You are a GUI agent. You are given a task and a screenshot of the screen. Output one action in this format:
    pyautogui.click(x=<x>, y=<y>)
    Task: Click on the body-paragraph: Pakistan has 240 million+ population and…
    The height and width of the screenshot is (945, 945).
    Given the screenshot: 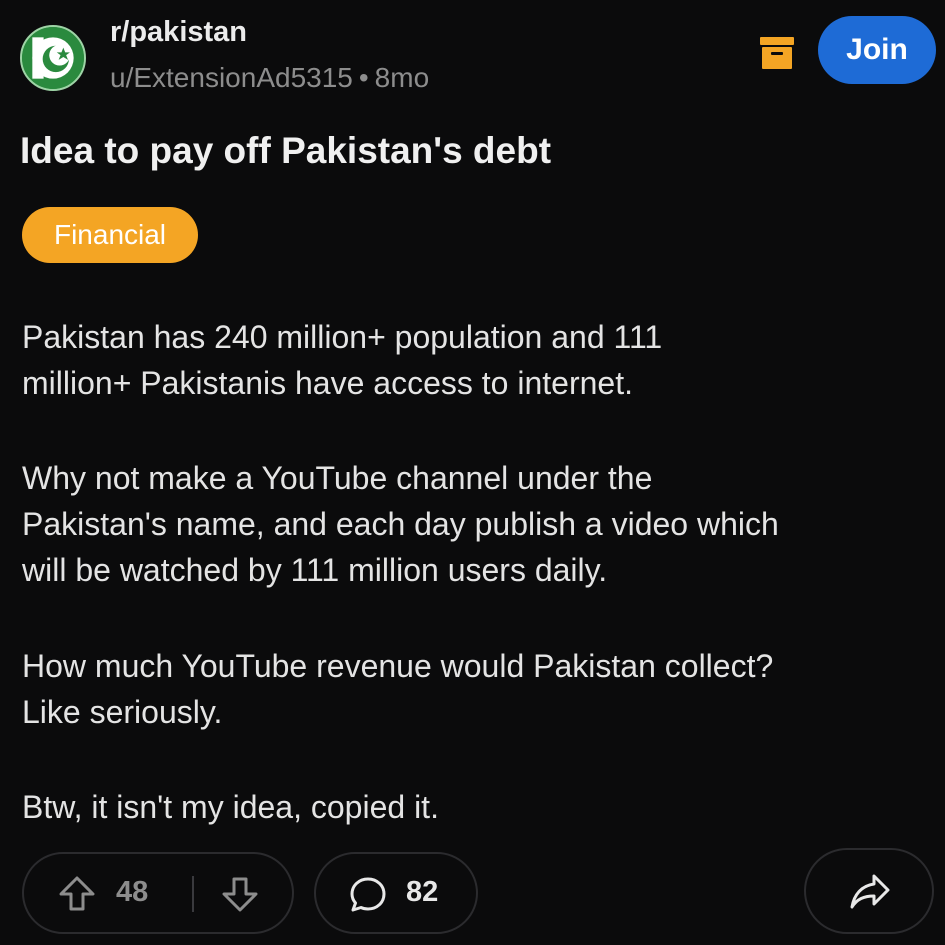 What is the action you would take?
    pyautogui.click(x=342, y=360)
    